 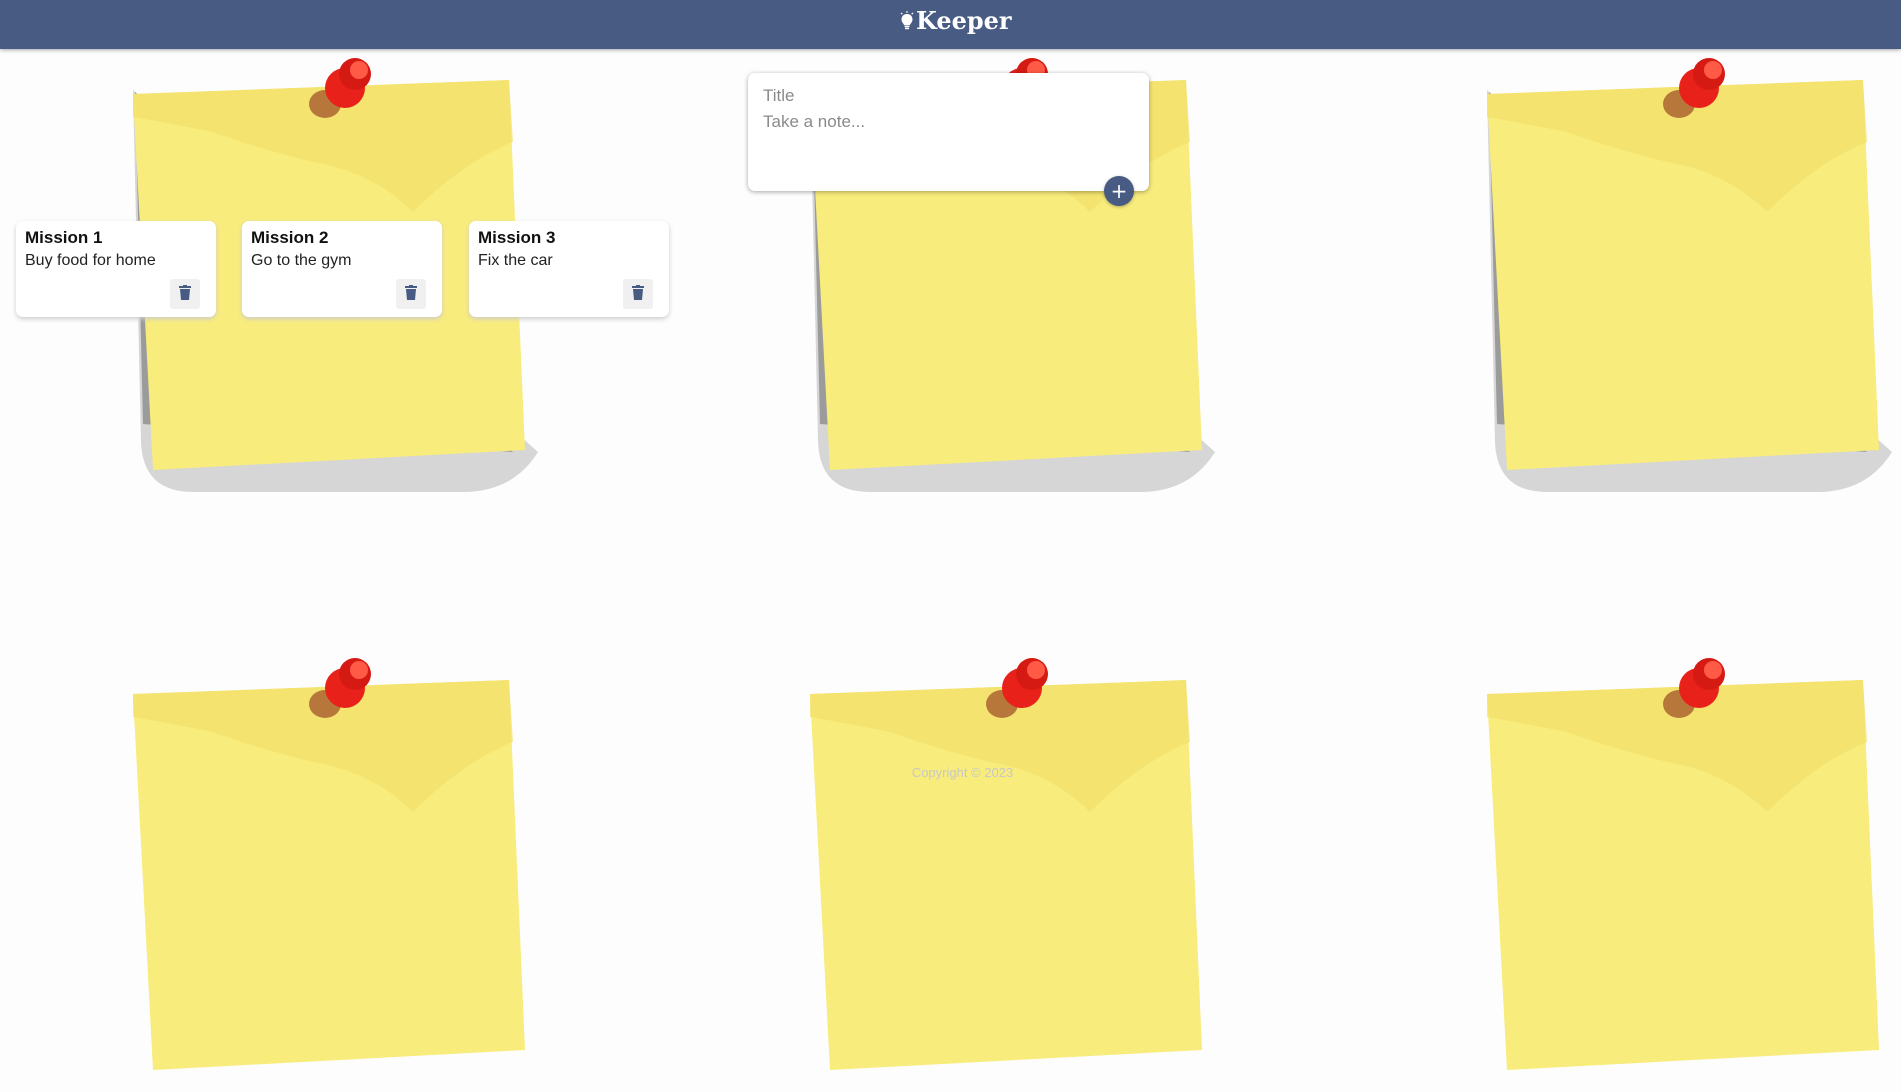 I want to click on create-note-form, so click(x=948, y=132).